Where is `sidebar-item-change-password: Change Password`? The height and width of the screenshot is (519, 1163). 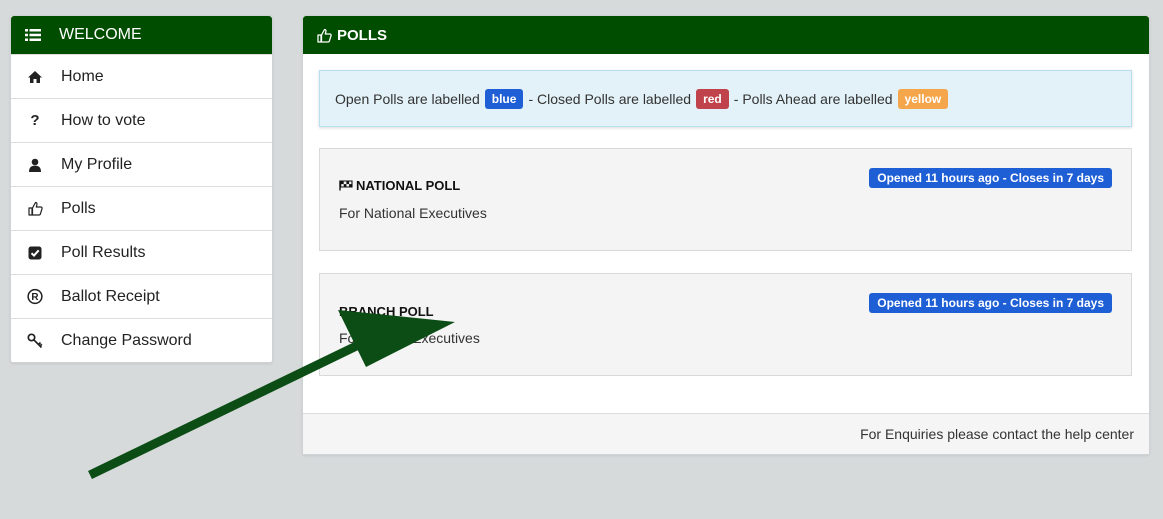 sidebar-item-change-password: Change Password is located at coordinates (141, 340).